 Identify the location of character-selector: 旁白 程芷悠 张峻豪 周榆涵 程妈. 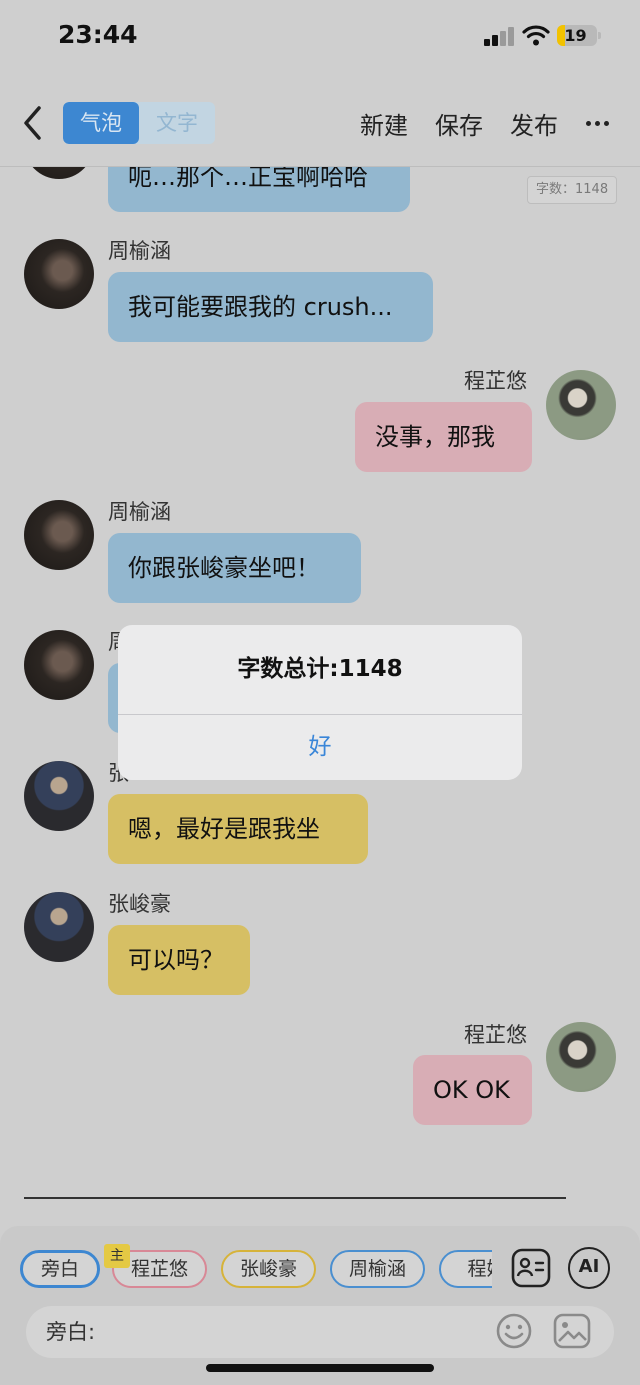
(256, 1271).